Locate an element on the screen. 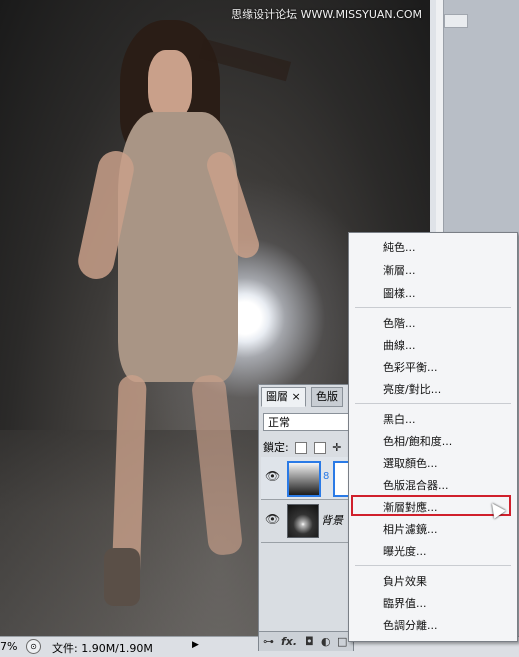  adjustment-thumbnail is located at coordinates (304, 479).